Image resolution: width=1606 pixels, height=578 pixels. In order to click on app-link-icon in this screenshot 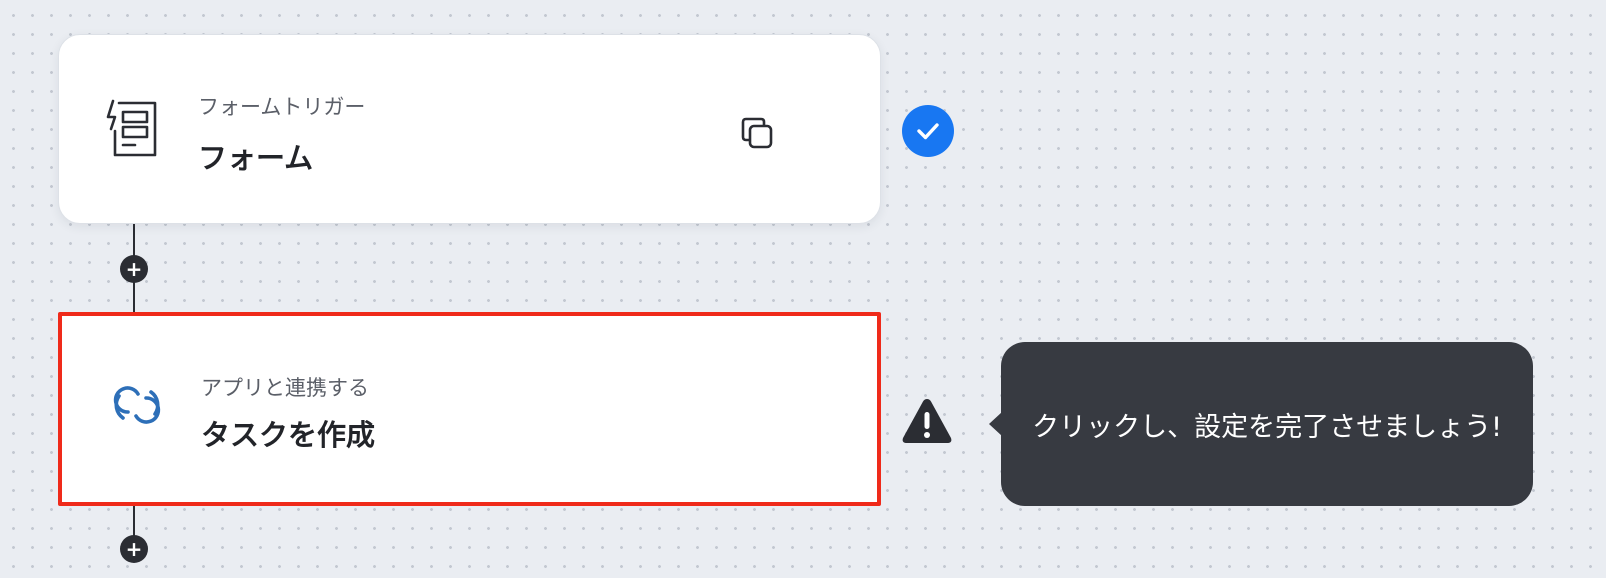, I will do `click(137, 405)`.